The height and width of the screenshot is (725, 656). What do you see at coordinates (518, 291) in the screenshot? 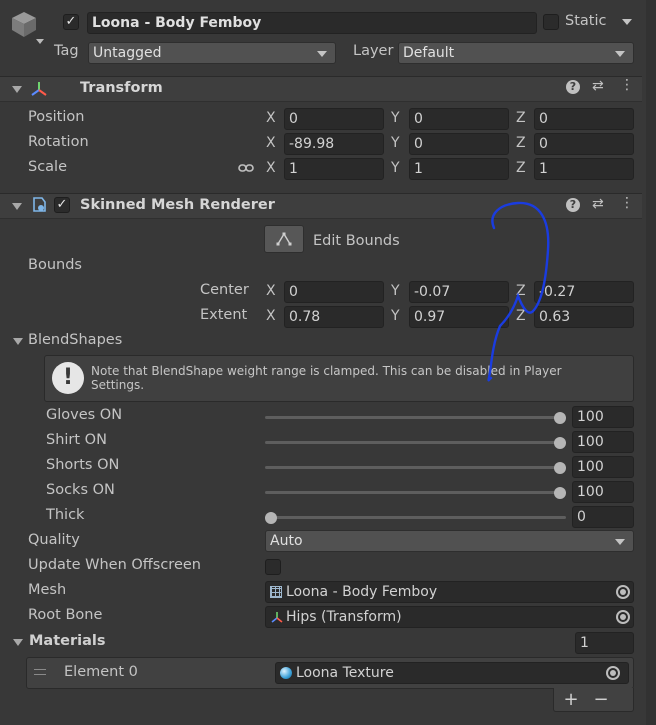
I see `handwritten-annotation` at bounding box center [518, 291].